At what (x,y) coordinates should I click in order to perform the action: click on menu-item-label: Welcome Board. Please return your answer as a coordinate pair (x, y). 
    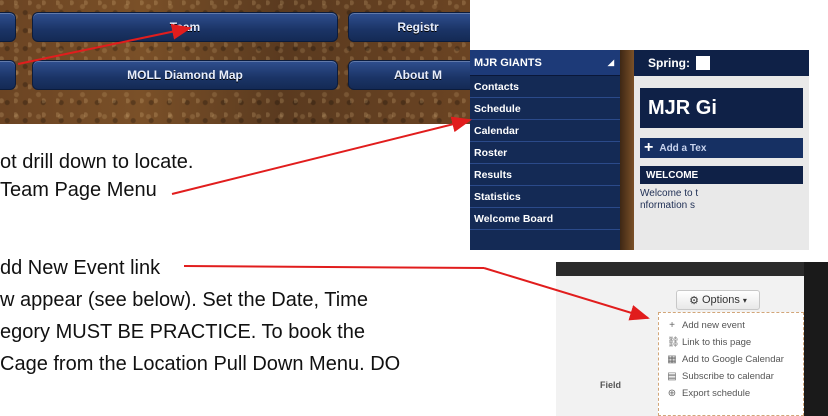
    Looking at the image, I should click on (514, 218).